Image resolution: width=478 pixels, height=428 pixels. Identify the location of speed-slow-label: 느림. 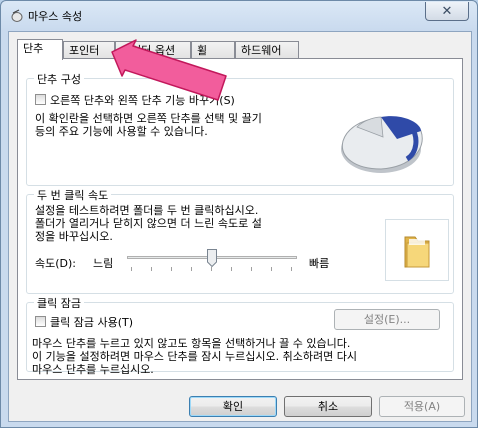
(103, 263).